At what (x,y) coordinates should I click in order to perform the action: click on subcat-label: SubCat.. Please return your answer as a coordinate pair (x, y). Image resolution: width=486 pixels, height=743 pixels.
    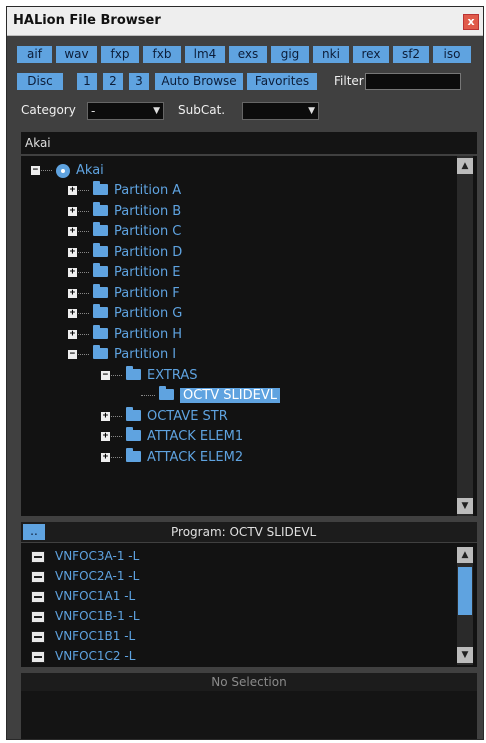
    Looking at the image, I should click on (202, 110).